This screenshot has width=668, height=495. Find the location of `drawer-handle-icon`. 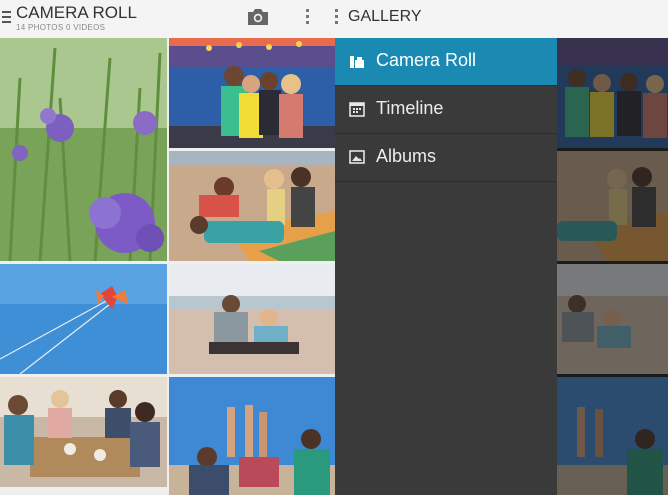

drawer-handle-icon is located at coordinates (337, 18).